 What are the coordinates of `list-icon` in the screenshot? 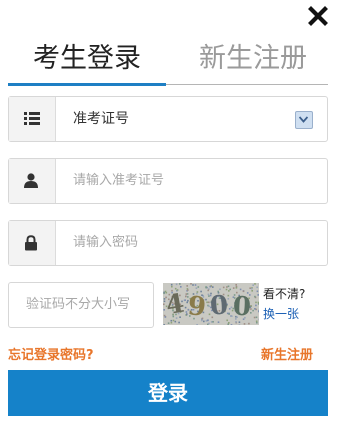 It's located at (32, 119).